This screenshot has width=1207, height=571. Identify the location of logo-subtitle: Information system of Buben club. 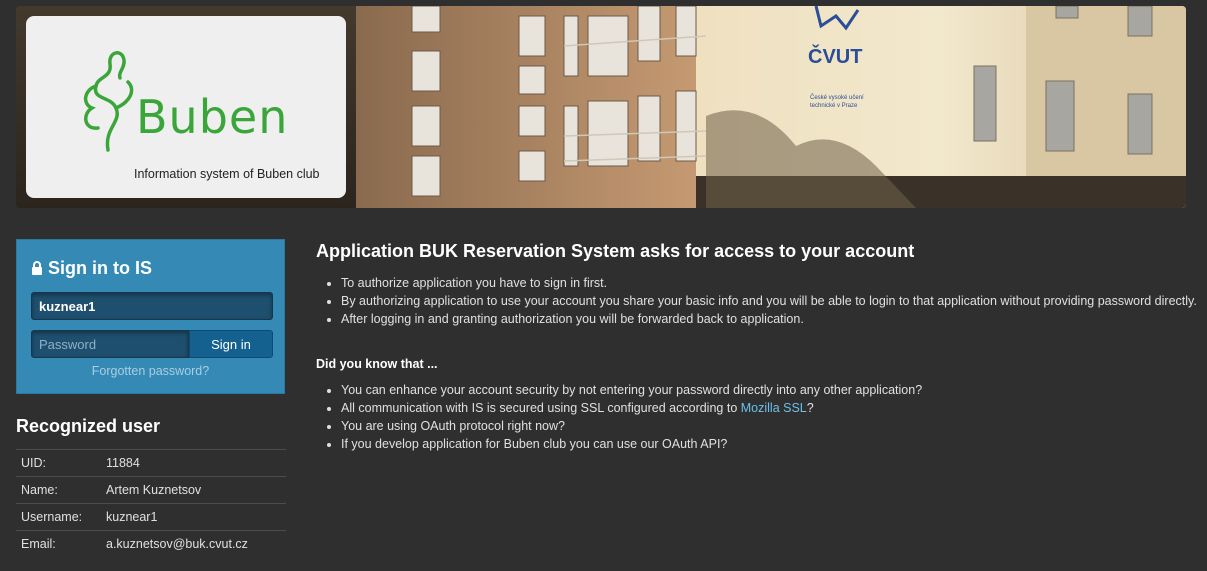
(227, 174).